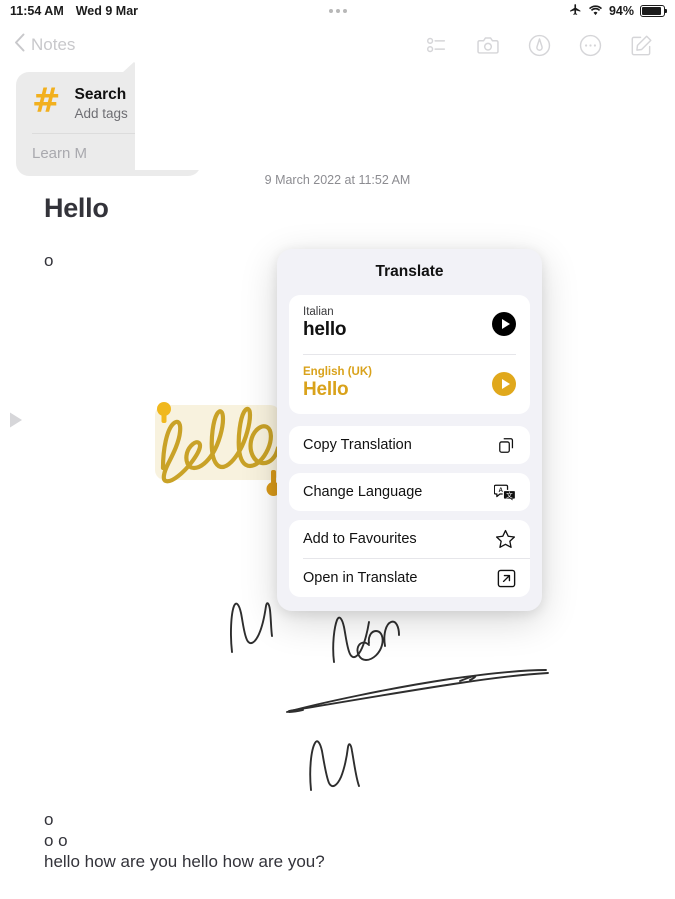 Image resolution: width=675 pixels, height=899 pixels. I want to click on selection-handle-start, so click(164, 409).